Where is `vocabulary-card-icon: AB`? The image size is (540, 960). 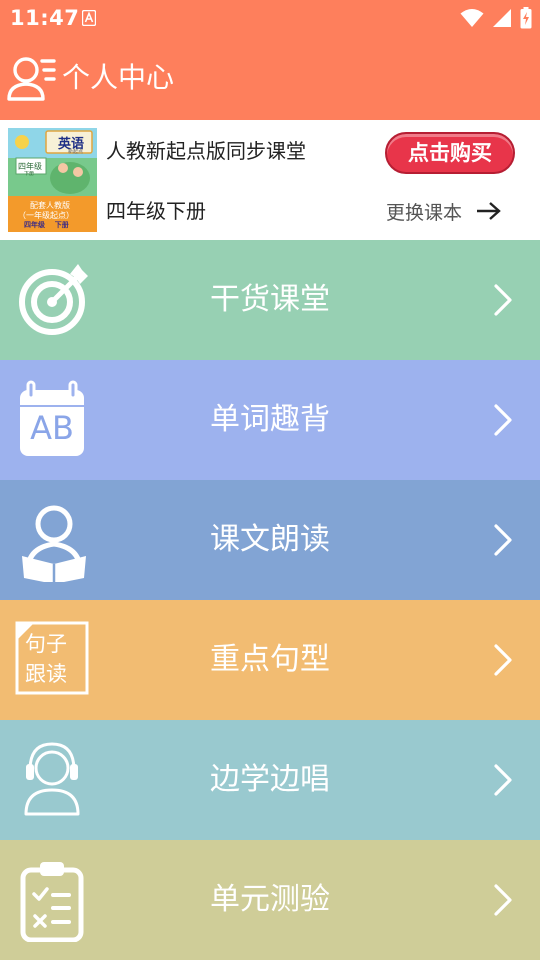
vocabulary-card-icon: AB is located at coordinates (54, 420).